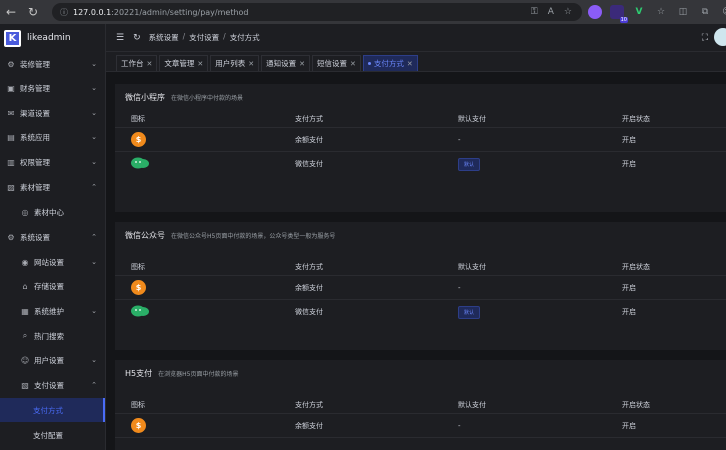 This screenshot has height=450, width=726. What do you see at coordinates (595, 12) in the screenshot?
I see `extension-icon` at bounding box center [595, 12].